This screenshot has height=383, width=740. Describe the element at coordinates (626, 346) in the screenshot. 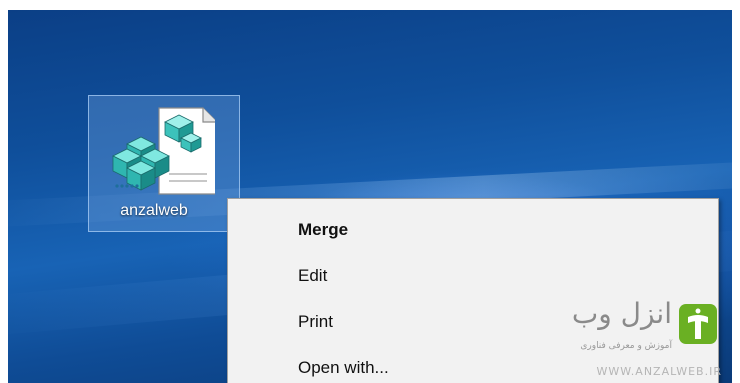

I see `watermark-subtitle: آموزش و معرفی فناوری` at that location.